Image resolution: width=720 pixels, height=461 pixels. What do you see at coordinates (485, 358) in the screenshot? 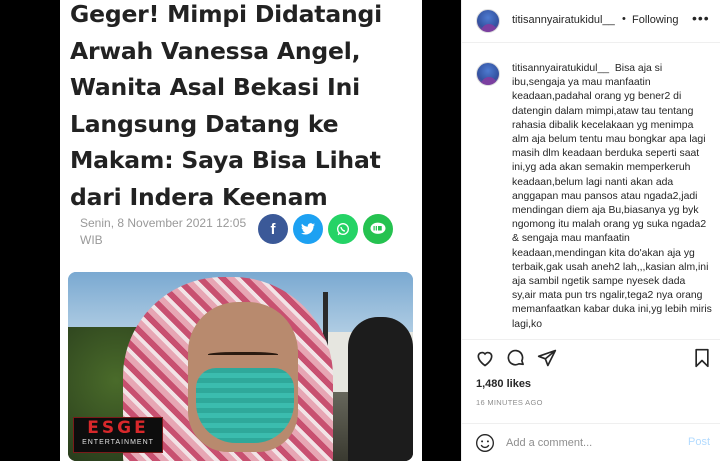
I see `heart-icon` at bounding box center [485, 358].